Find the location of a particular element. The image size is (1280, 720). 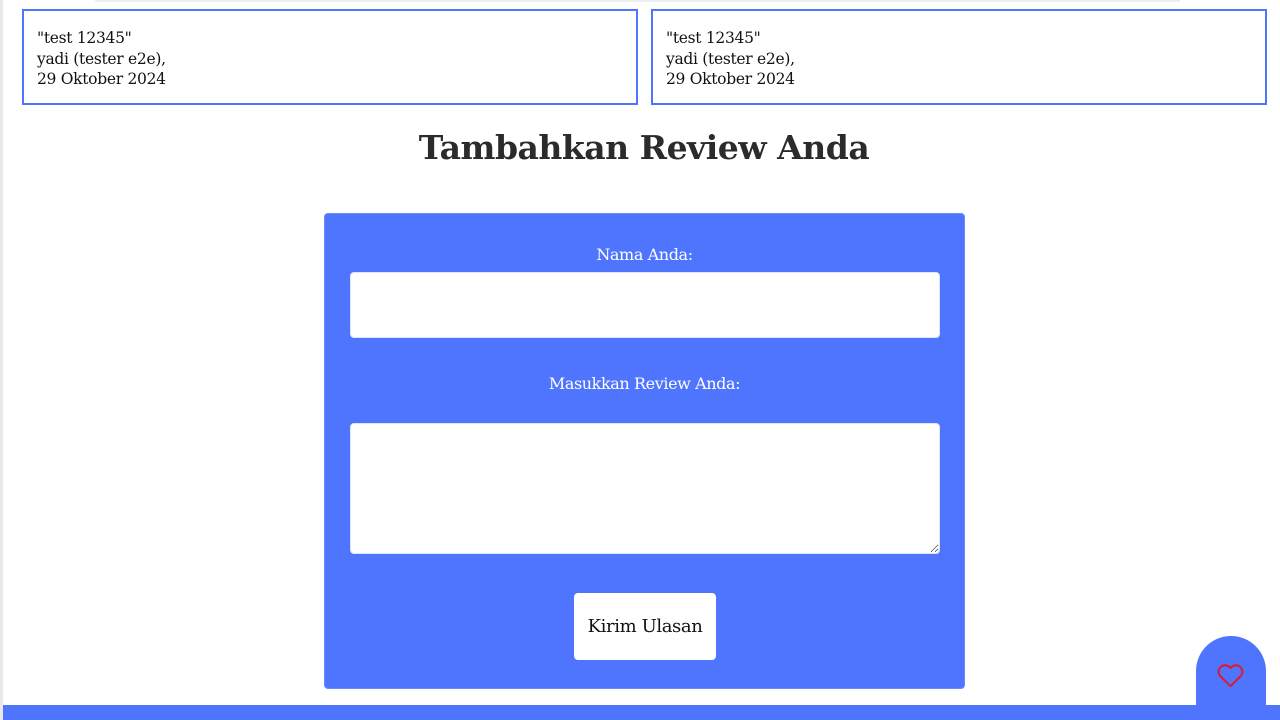

favorite-button is located at coordinates (1231, 676).